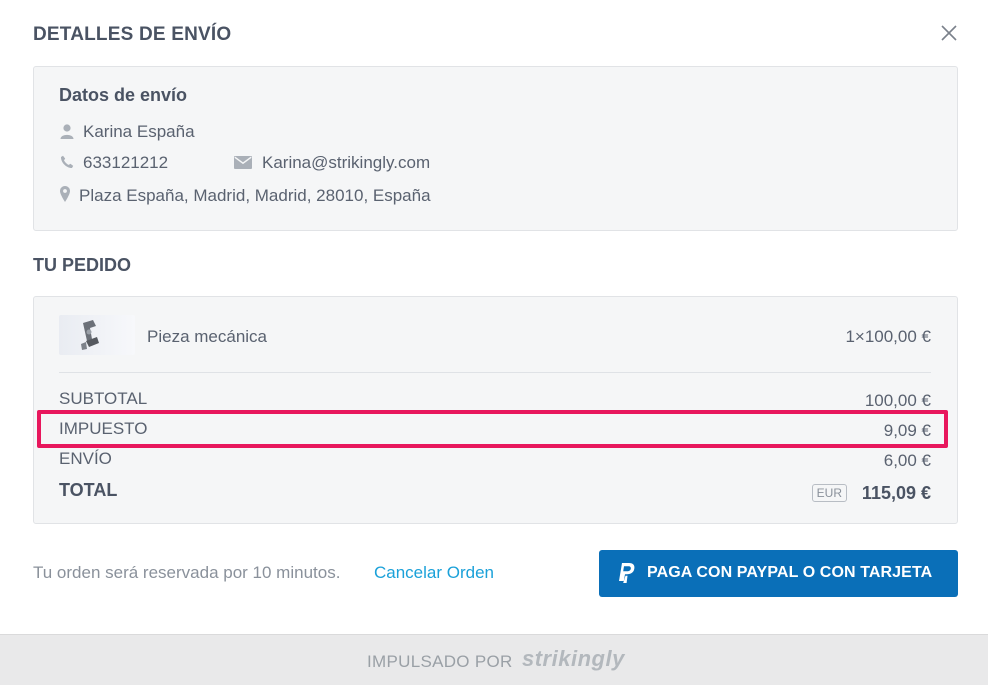  I want to click on cancel-order-link: Cancelar Orden, so click(434, 573).